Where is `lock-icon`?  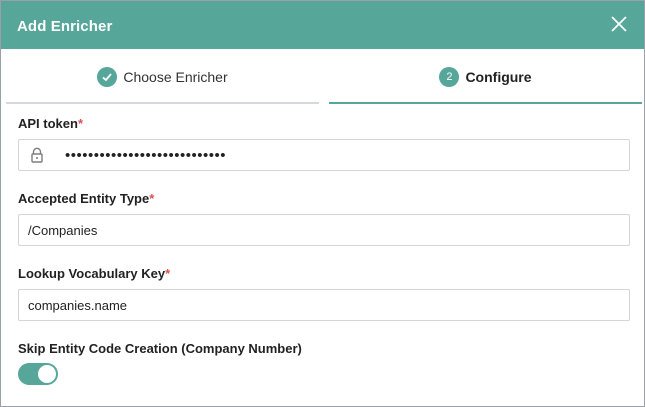 lock-icon is located at coordinates (37, 155).